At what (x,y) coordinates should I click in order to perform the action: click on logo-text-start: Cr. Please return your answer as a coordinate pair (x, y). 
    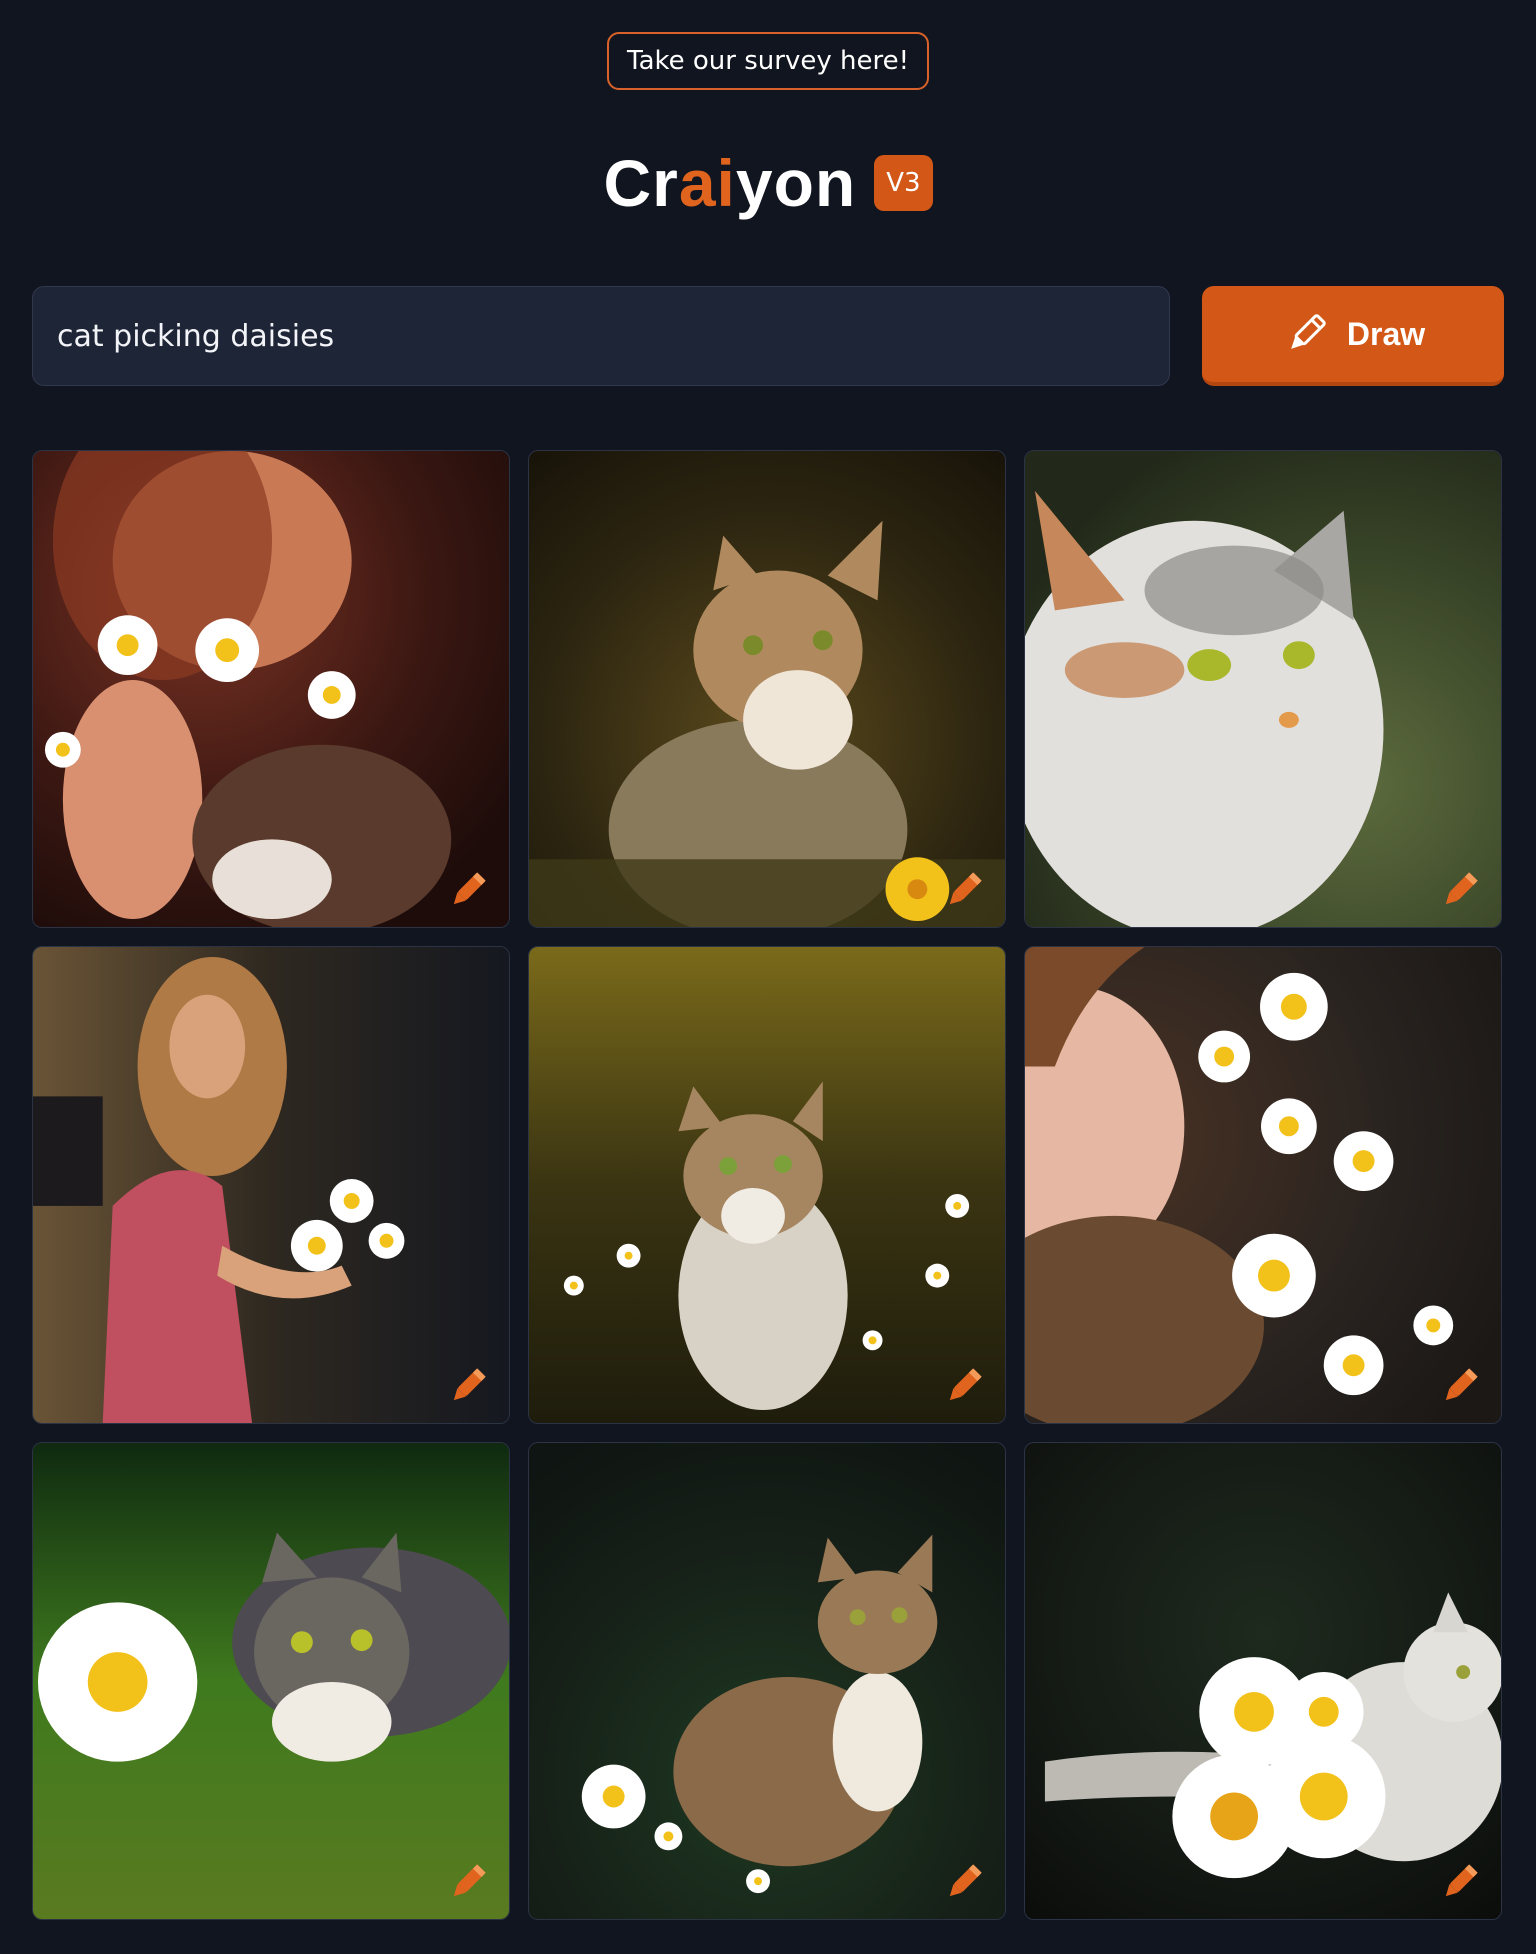
    Looking at the image, I should click on (641, 183).